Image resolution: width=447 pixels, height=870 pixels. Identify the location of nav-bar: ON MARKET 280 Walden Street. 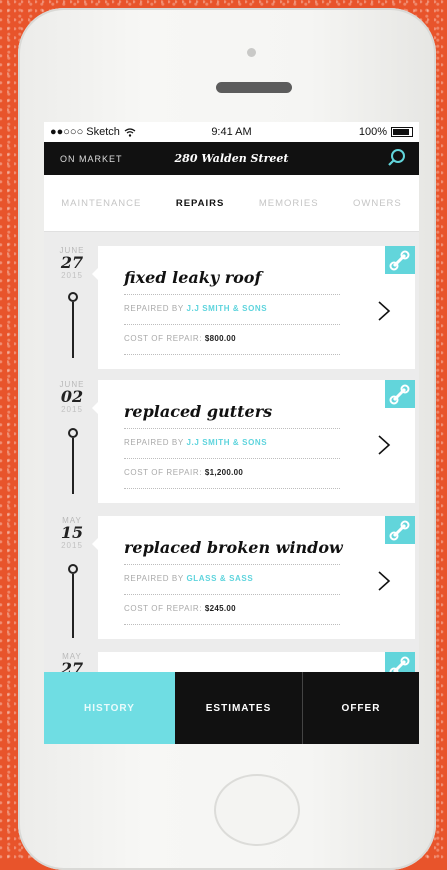
(231, 158).